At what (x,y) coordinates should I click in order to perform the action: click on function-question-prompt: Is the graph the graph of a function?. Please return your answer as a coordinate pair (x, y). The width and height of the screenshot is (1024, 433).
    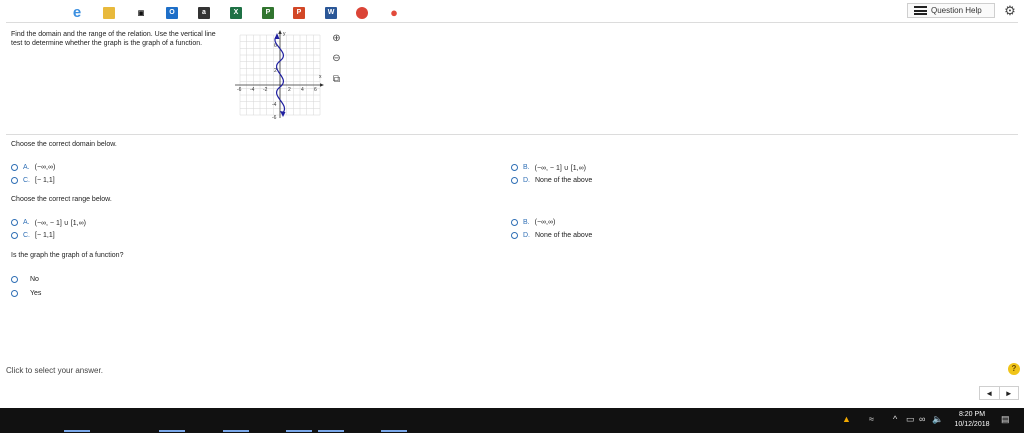
    Looking at the image, I should click on (67, 255).